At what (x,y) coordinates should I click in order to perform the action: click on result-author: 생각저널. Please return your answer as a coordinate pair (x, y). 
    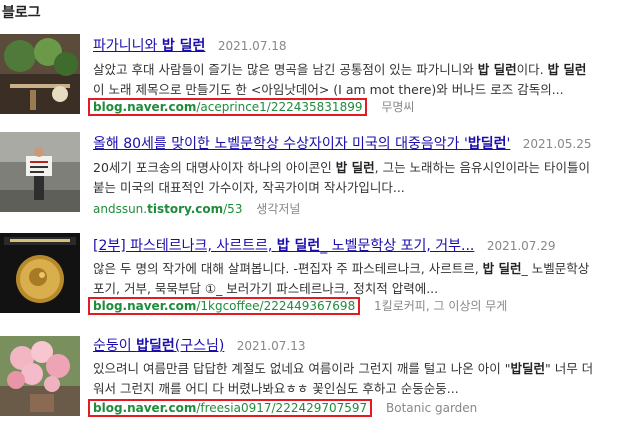
    Looking at the image, I should click on (278, 209).